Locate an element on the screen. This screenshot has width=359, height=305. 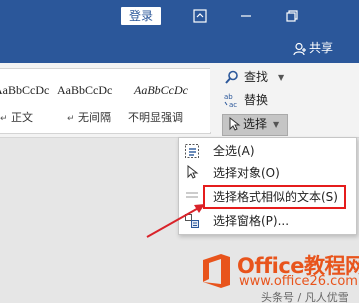
watermark: Office教程网 www.office26.com 头条号 / 凡人优雪 is located at coordinates (279, 276).